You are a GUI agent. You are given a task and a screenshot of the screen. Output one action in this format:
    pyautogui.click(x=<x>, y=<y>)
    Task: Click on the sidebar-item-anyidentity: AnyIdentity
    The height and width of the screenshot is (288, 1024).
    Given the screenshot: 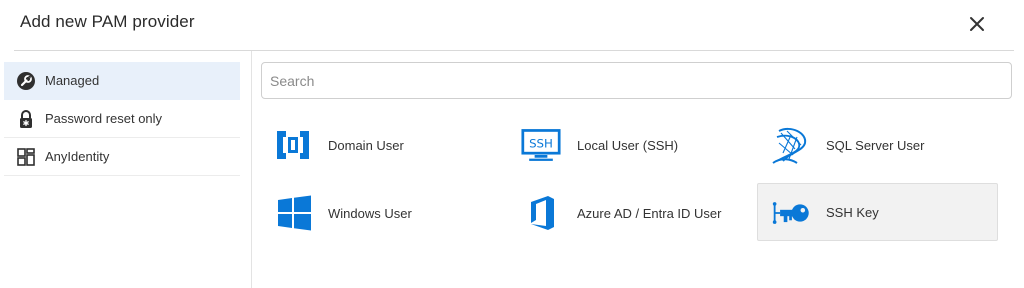 What is the action you would take?
    pyautogui.click(x=122, y=157)
    